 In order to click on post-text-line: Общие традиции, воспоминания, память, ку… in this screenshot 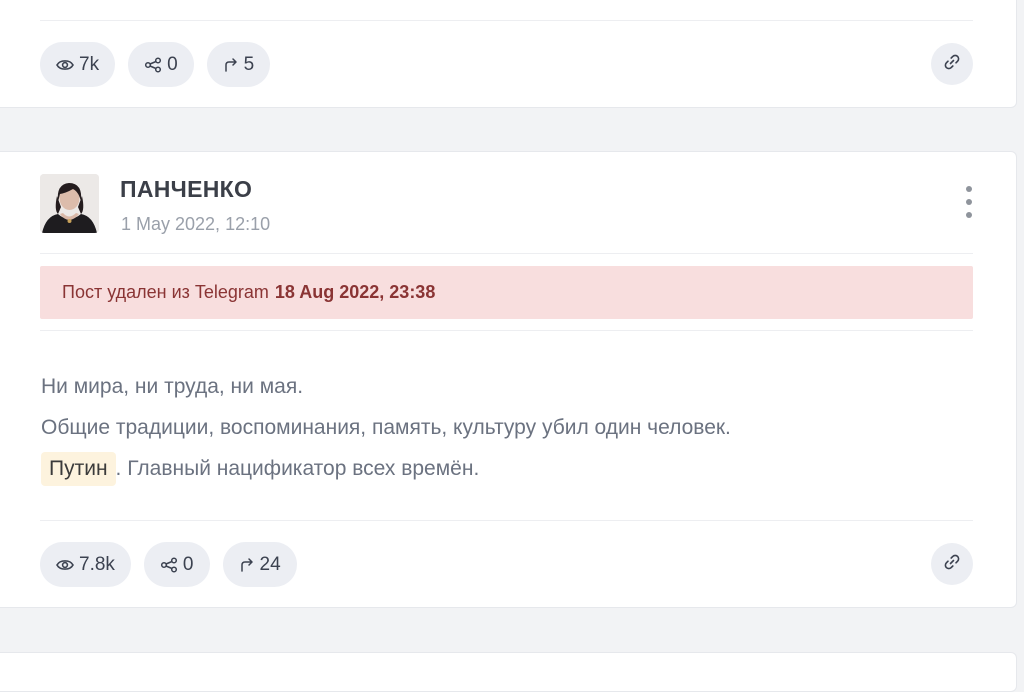, I will do `click(386, 427)`.